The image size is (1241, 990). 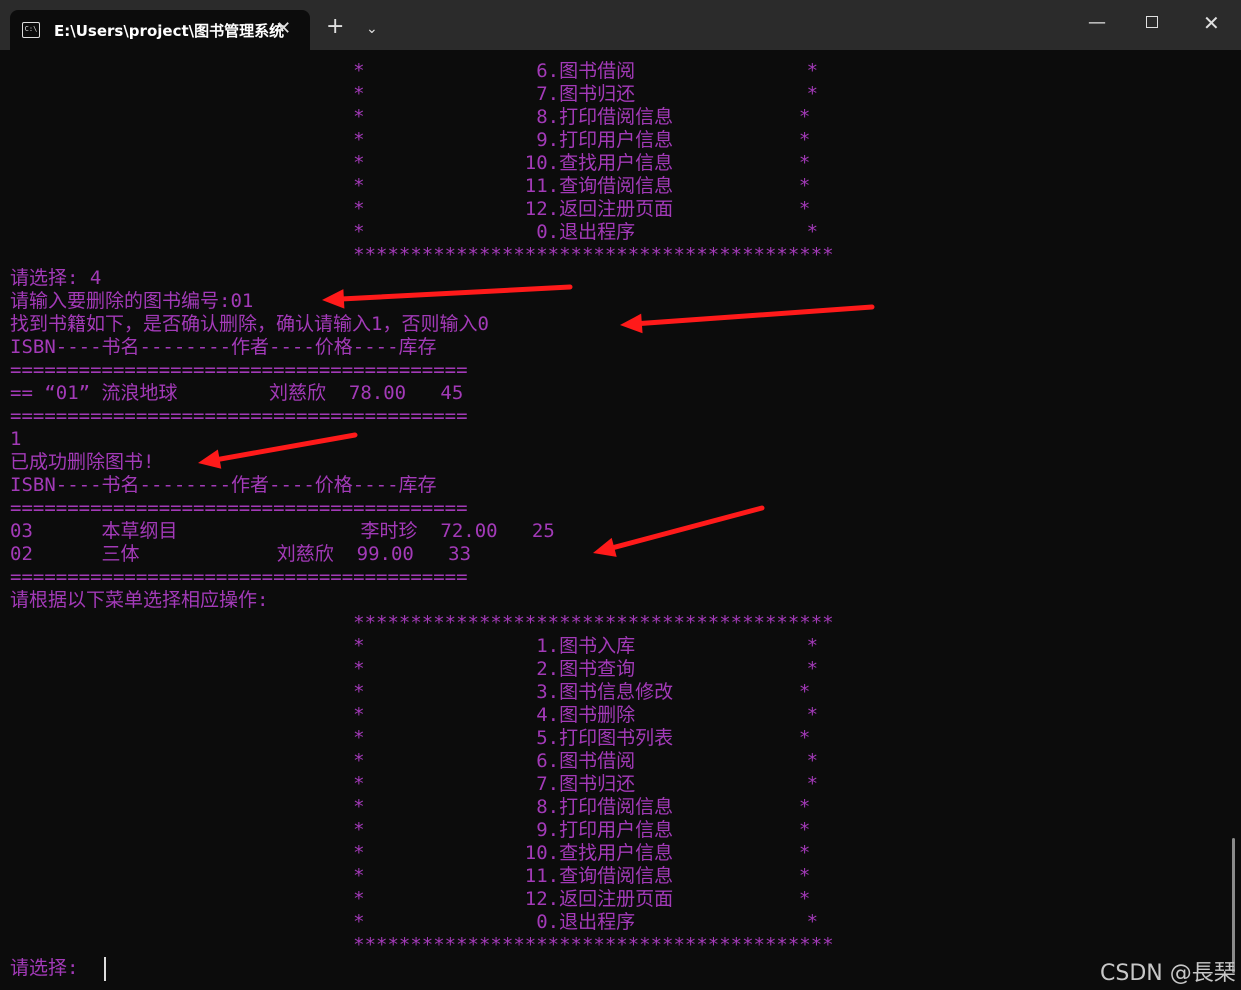 I want to click on tab-title: E:\Users\project\图书管理系统, so click(x=169, y=31).